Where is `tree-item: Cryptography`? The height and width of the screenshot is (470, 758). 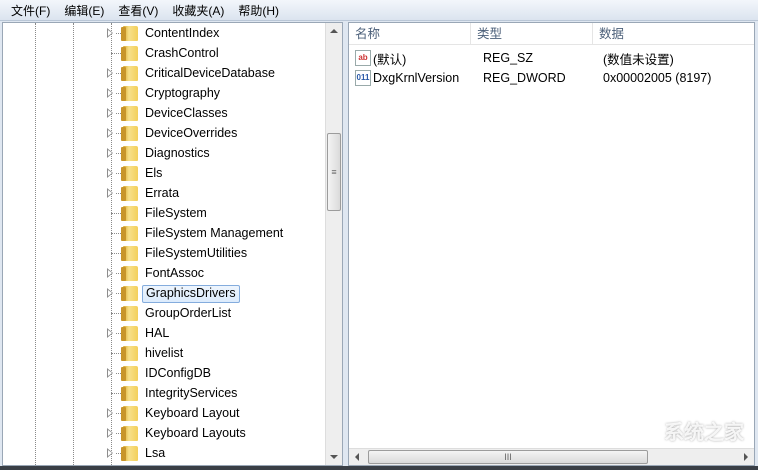
tree-item: Cryptography is located at coordinates (168, 94).